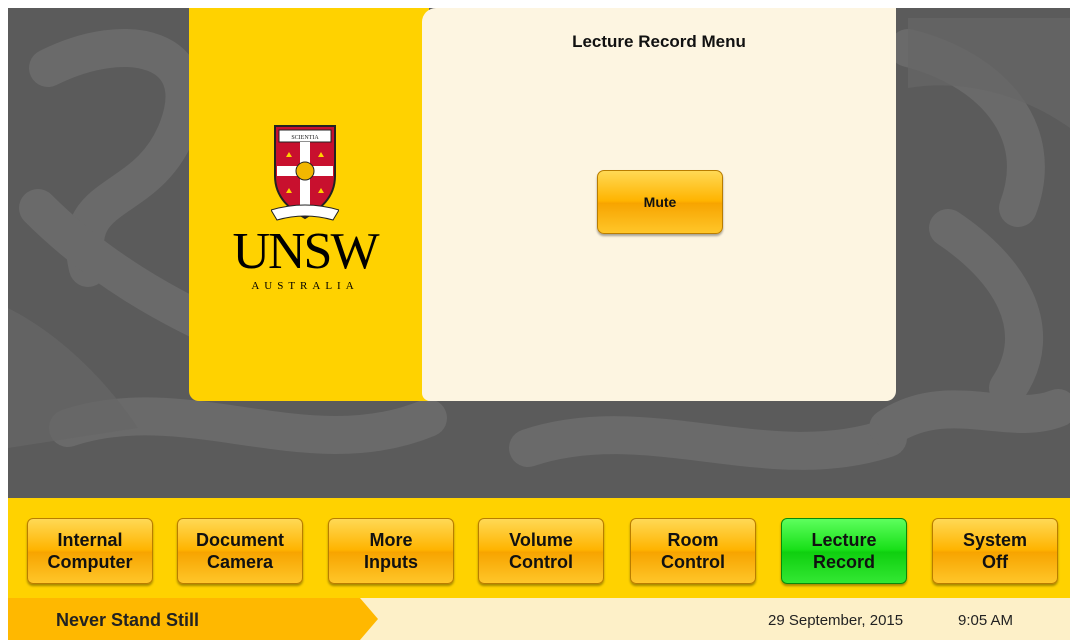 The width and height of the screenshot is (1070, 640). What do you see at coordinates (541, 540) in the screenshot?
I see `button-label-line1: Volume` at bounding box center [541, 540].